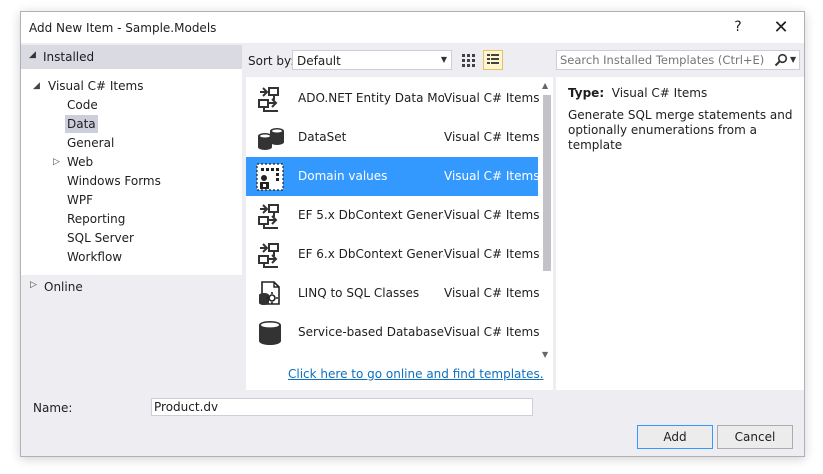  I want to click on template-item-selected: Domain values Visual C# Items, so click(393, 176).